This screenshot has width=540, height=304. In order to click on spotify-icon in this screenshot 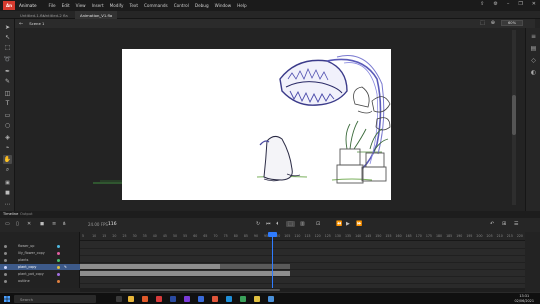, I will do `click(243, 299)`.